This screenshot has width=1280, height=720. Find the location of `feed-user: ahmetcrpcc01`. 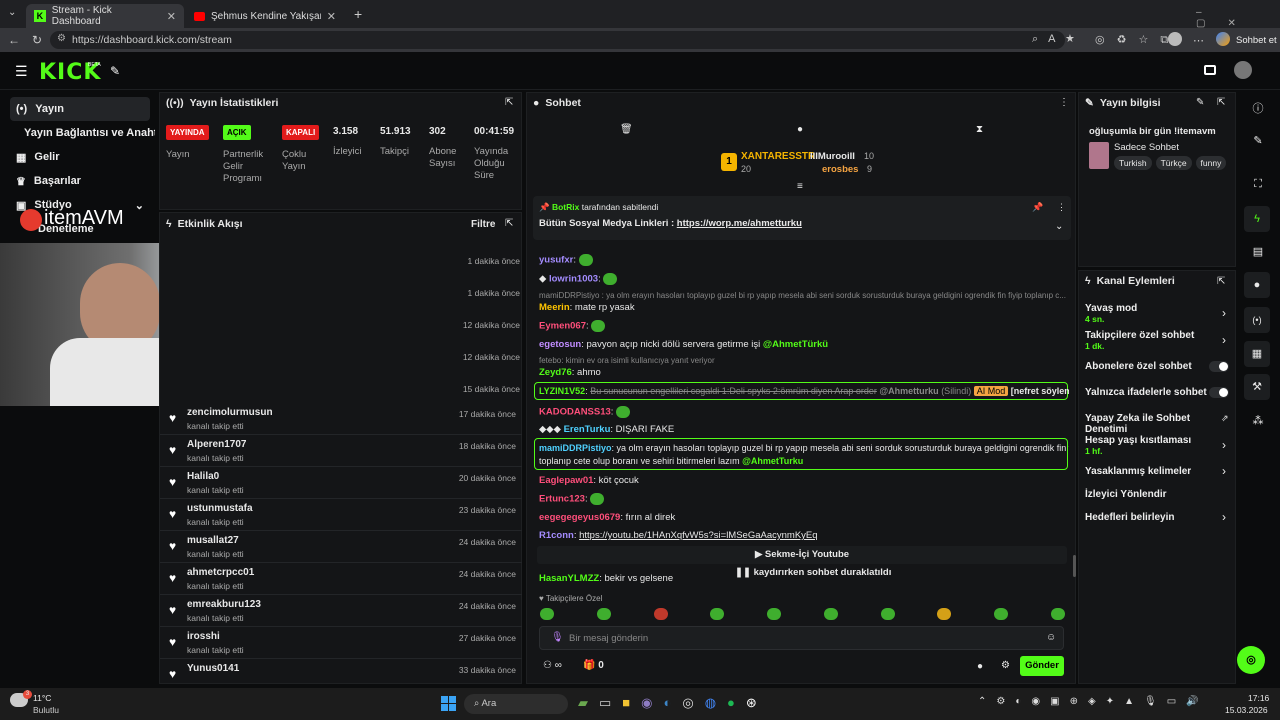

feed-user: ahmetcrpcc01 is located at coordinates (220, 572).